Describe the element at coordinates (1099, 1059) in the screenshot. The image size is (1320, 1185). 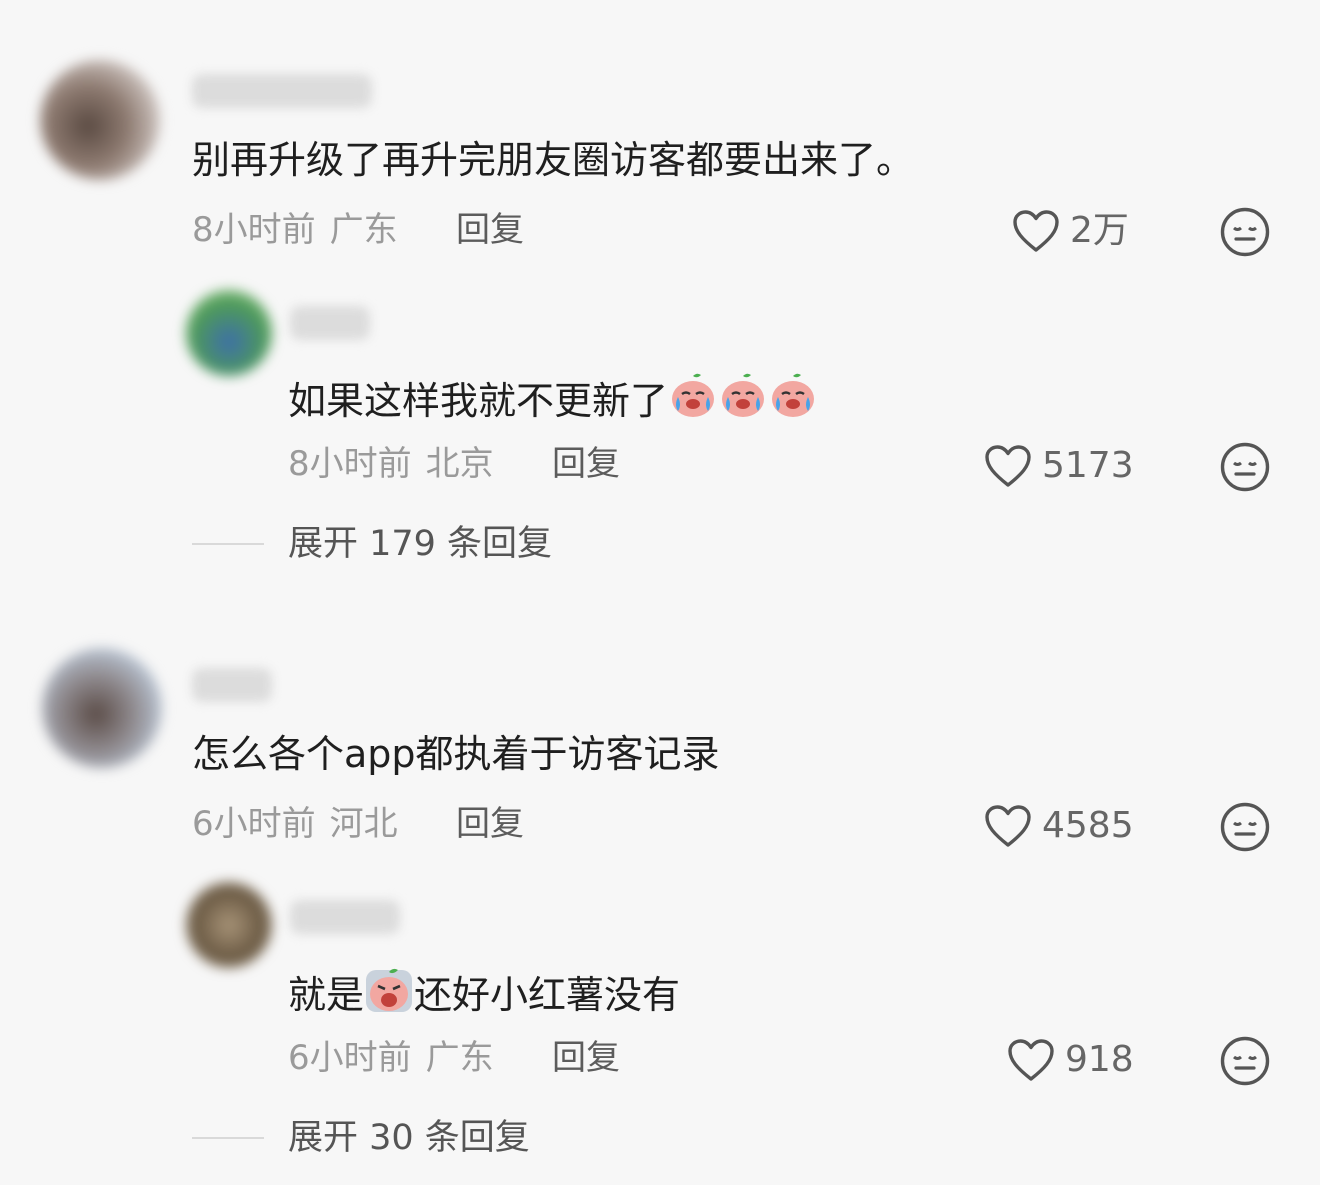
I see `like-count: 918` at that location.